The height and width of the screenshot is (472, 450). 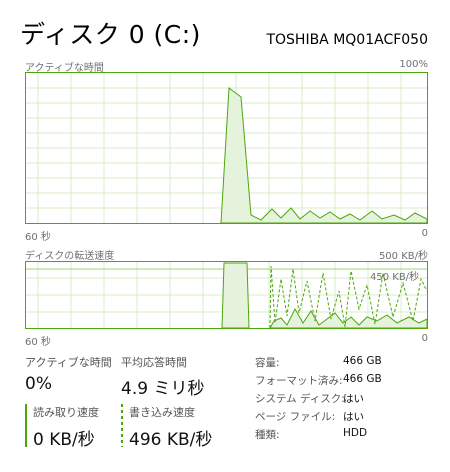 I want to click on transfer-rate-chart: 450 KB/秒, so click(x=226, y=295).